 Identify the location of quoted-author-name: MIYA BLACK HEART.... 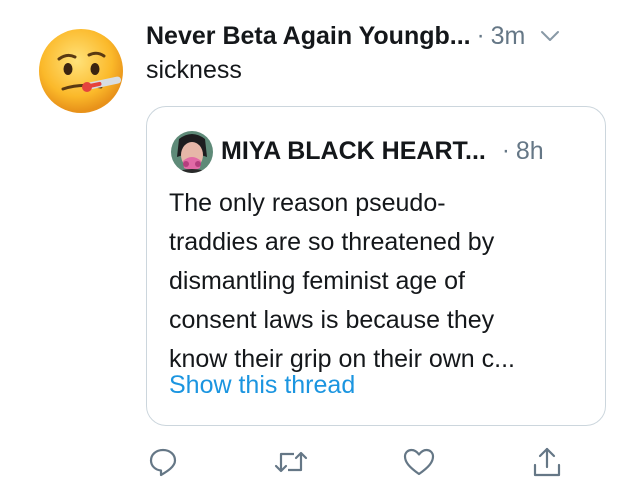
(353, 151).